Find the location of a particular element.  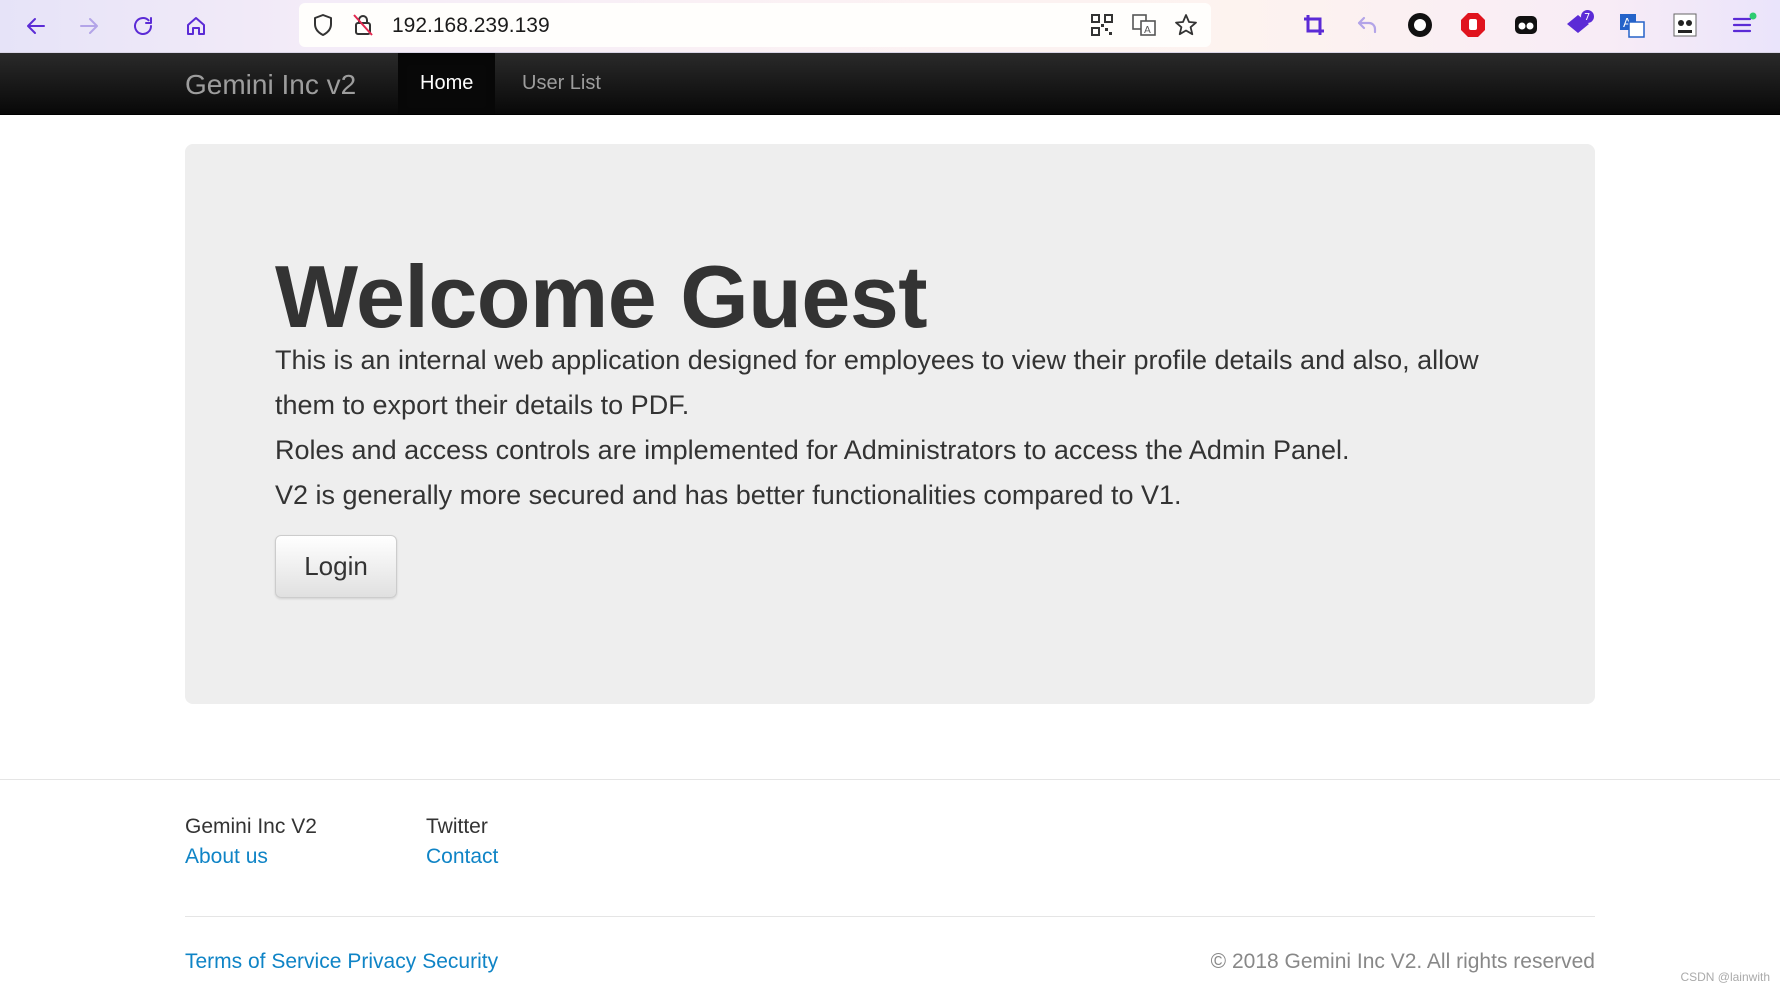

svg-text: A is located at coordinates (1147, 30).